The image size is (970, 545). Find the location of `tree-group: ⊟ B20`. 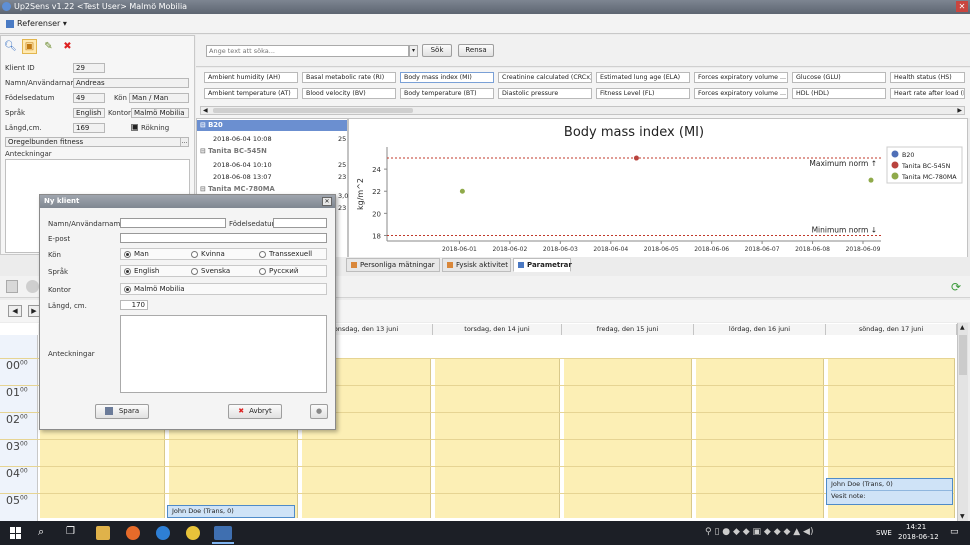

tree-group: ⊟ B20 is located at coordinates (272, 125).